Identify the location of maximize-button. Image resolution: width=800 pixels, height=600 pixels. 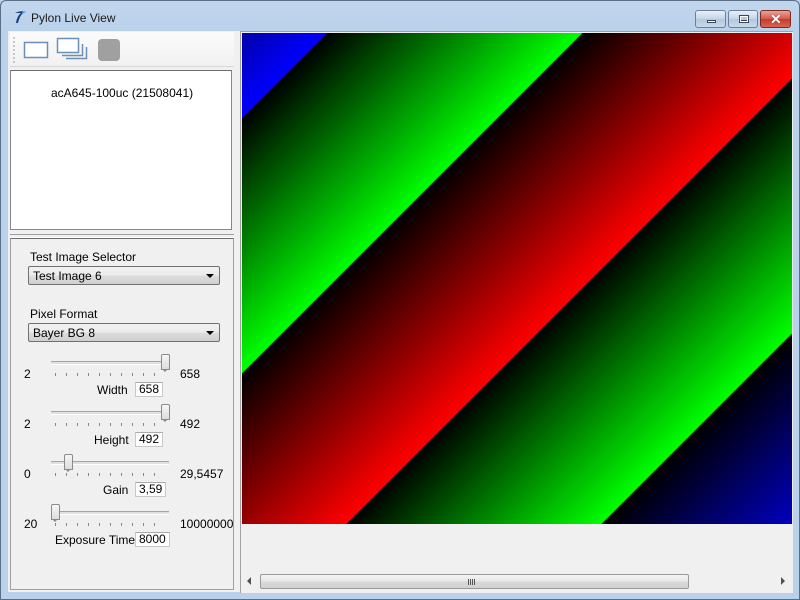
(743, 19).